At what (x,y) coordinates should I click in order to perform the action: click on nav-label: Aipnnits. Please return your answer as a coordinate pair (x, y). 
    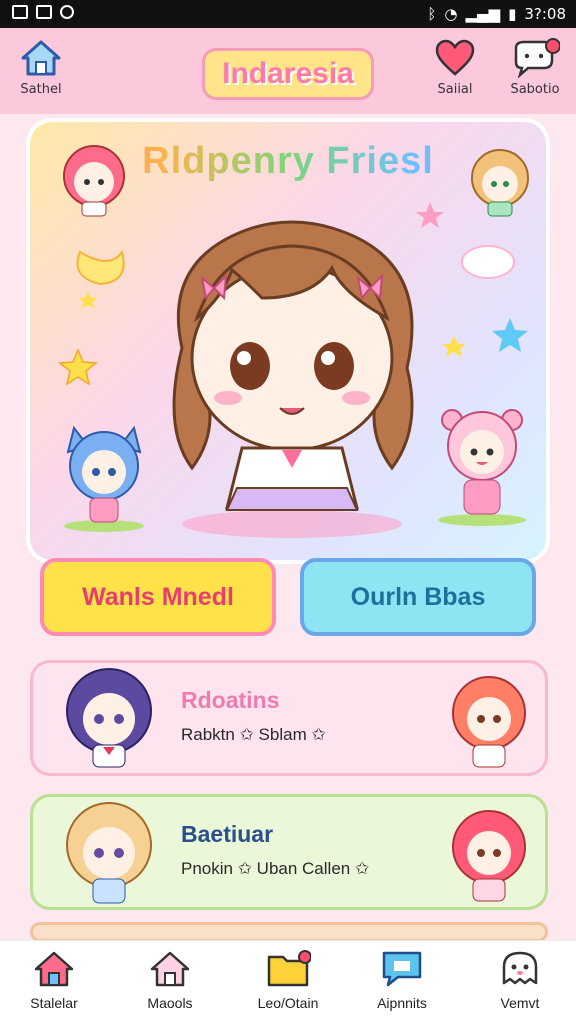
    Looking at the image, I should click on (402, 1003).